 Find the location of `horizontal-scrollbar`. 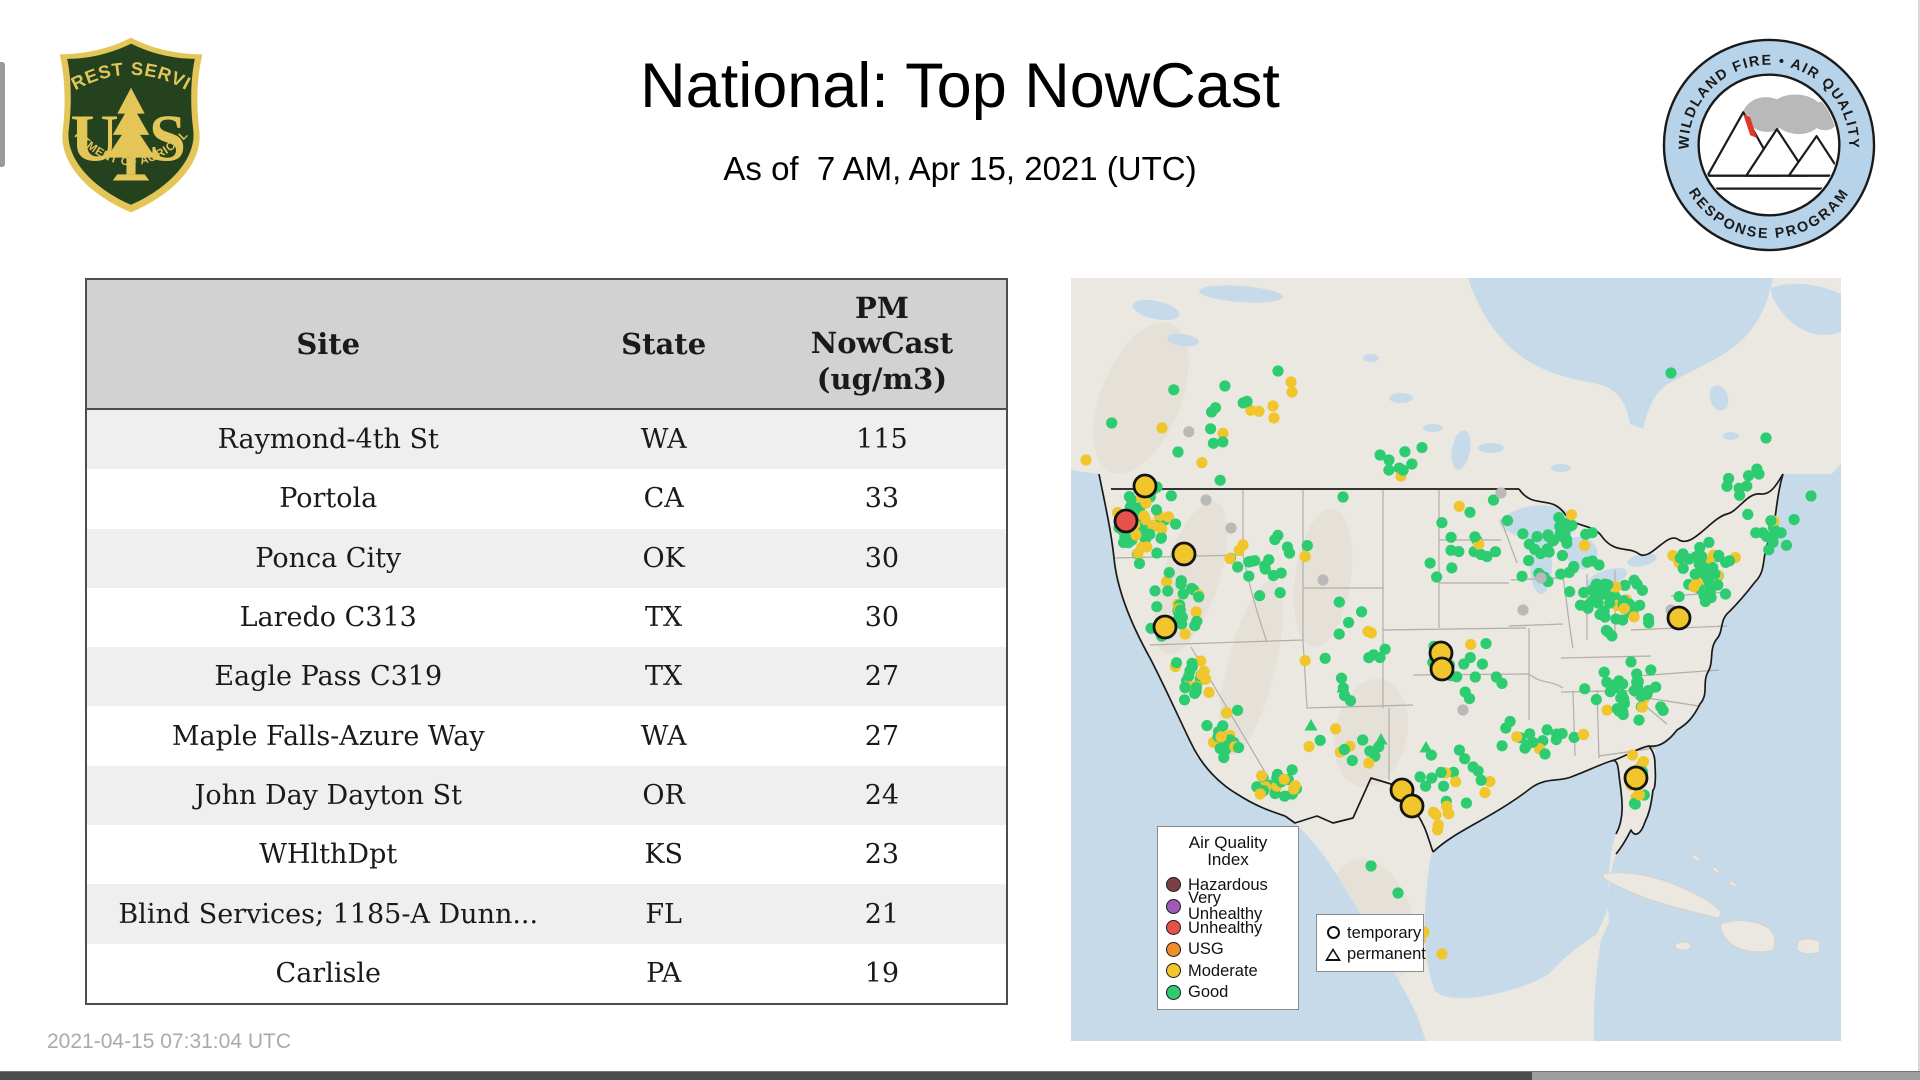

horizontal-scrollbar is located at coordinates (960, 1075).